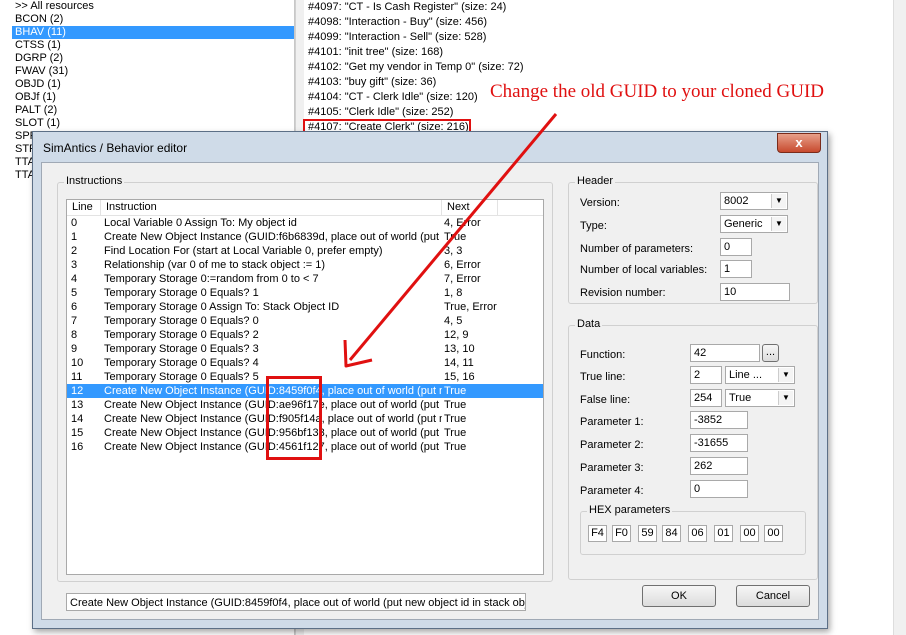  What do you see at coordinates (77, 433) in the screenshot?
I see `line-cell: 15` at bounding box center [77, 433].